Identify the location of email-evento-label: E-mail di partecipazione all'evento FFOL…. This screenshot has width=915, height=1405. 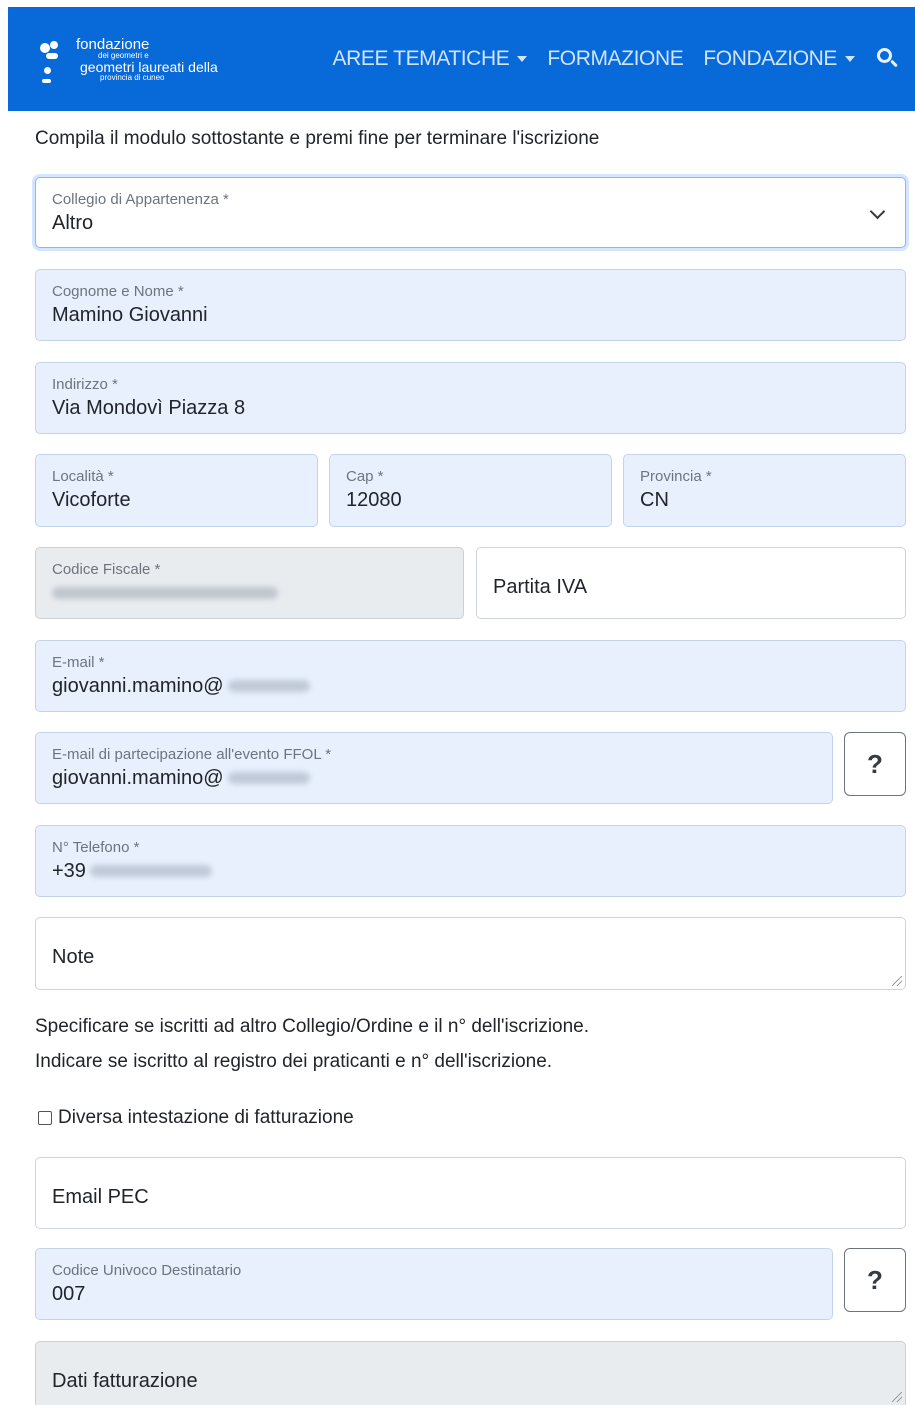
(192, 754).